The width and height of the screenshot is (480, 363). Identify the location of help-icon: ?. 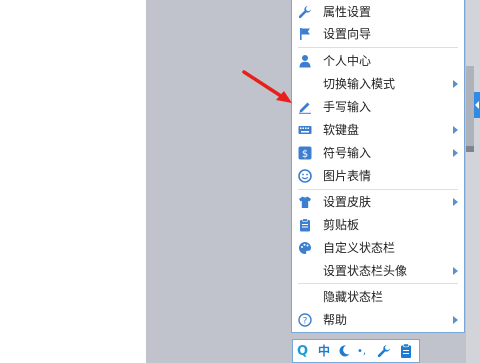
(305, 320).